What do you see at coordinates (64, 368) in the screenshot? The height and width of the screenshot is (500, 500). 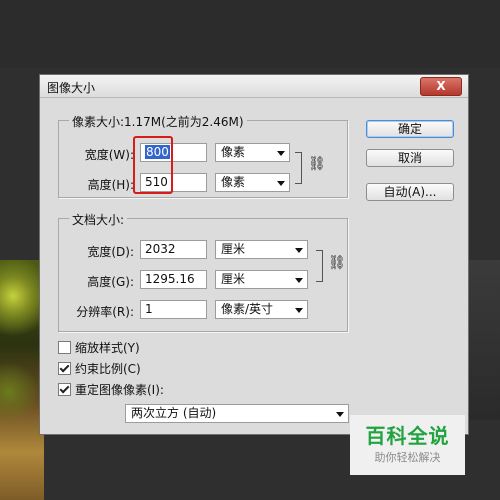 I see `constrain-proportions-checkbox` at bounding box center [64, 368].